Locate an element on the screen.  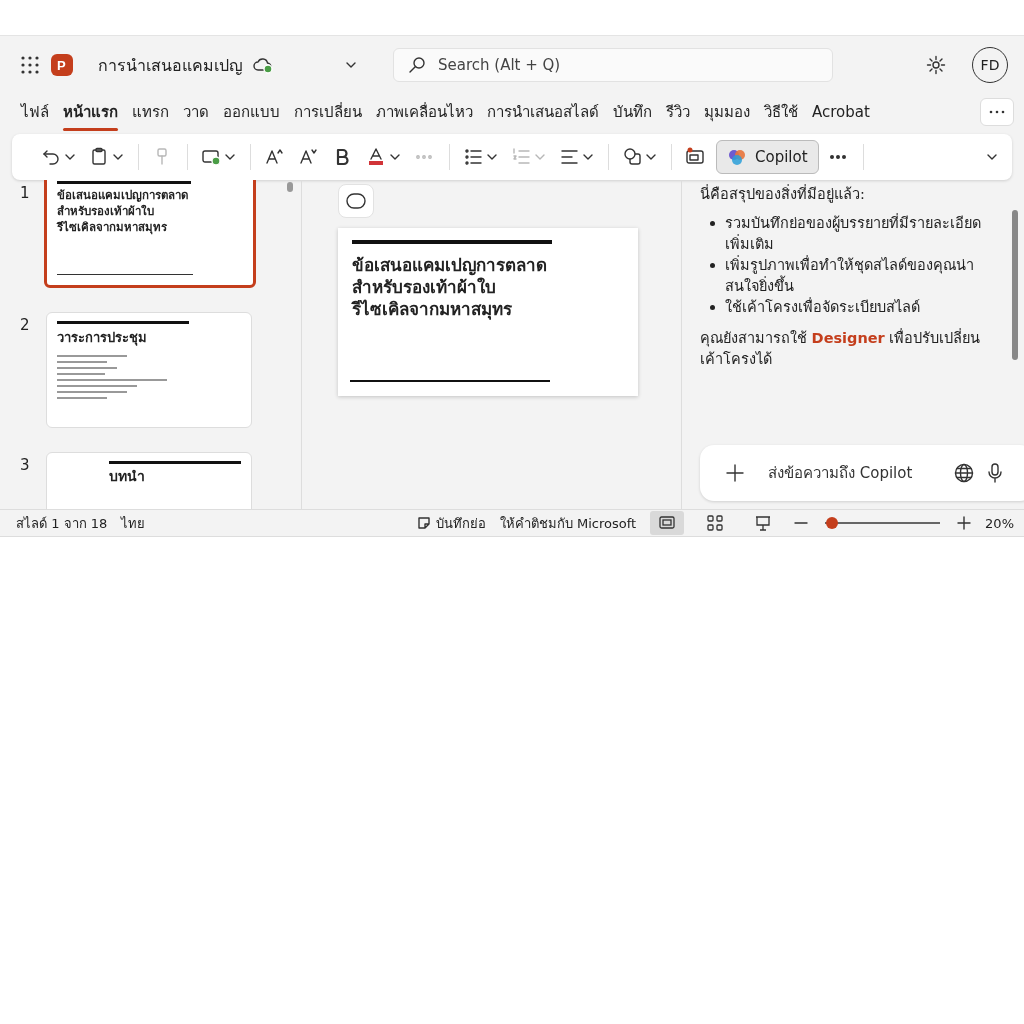
search-input: Search (Alt + Q) is located at coordinates (627, 65).